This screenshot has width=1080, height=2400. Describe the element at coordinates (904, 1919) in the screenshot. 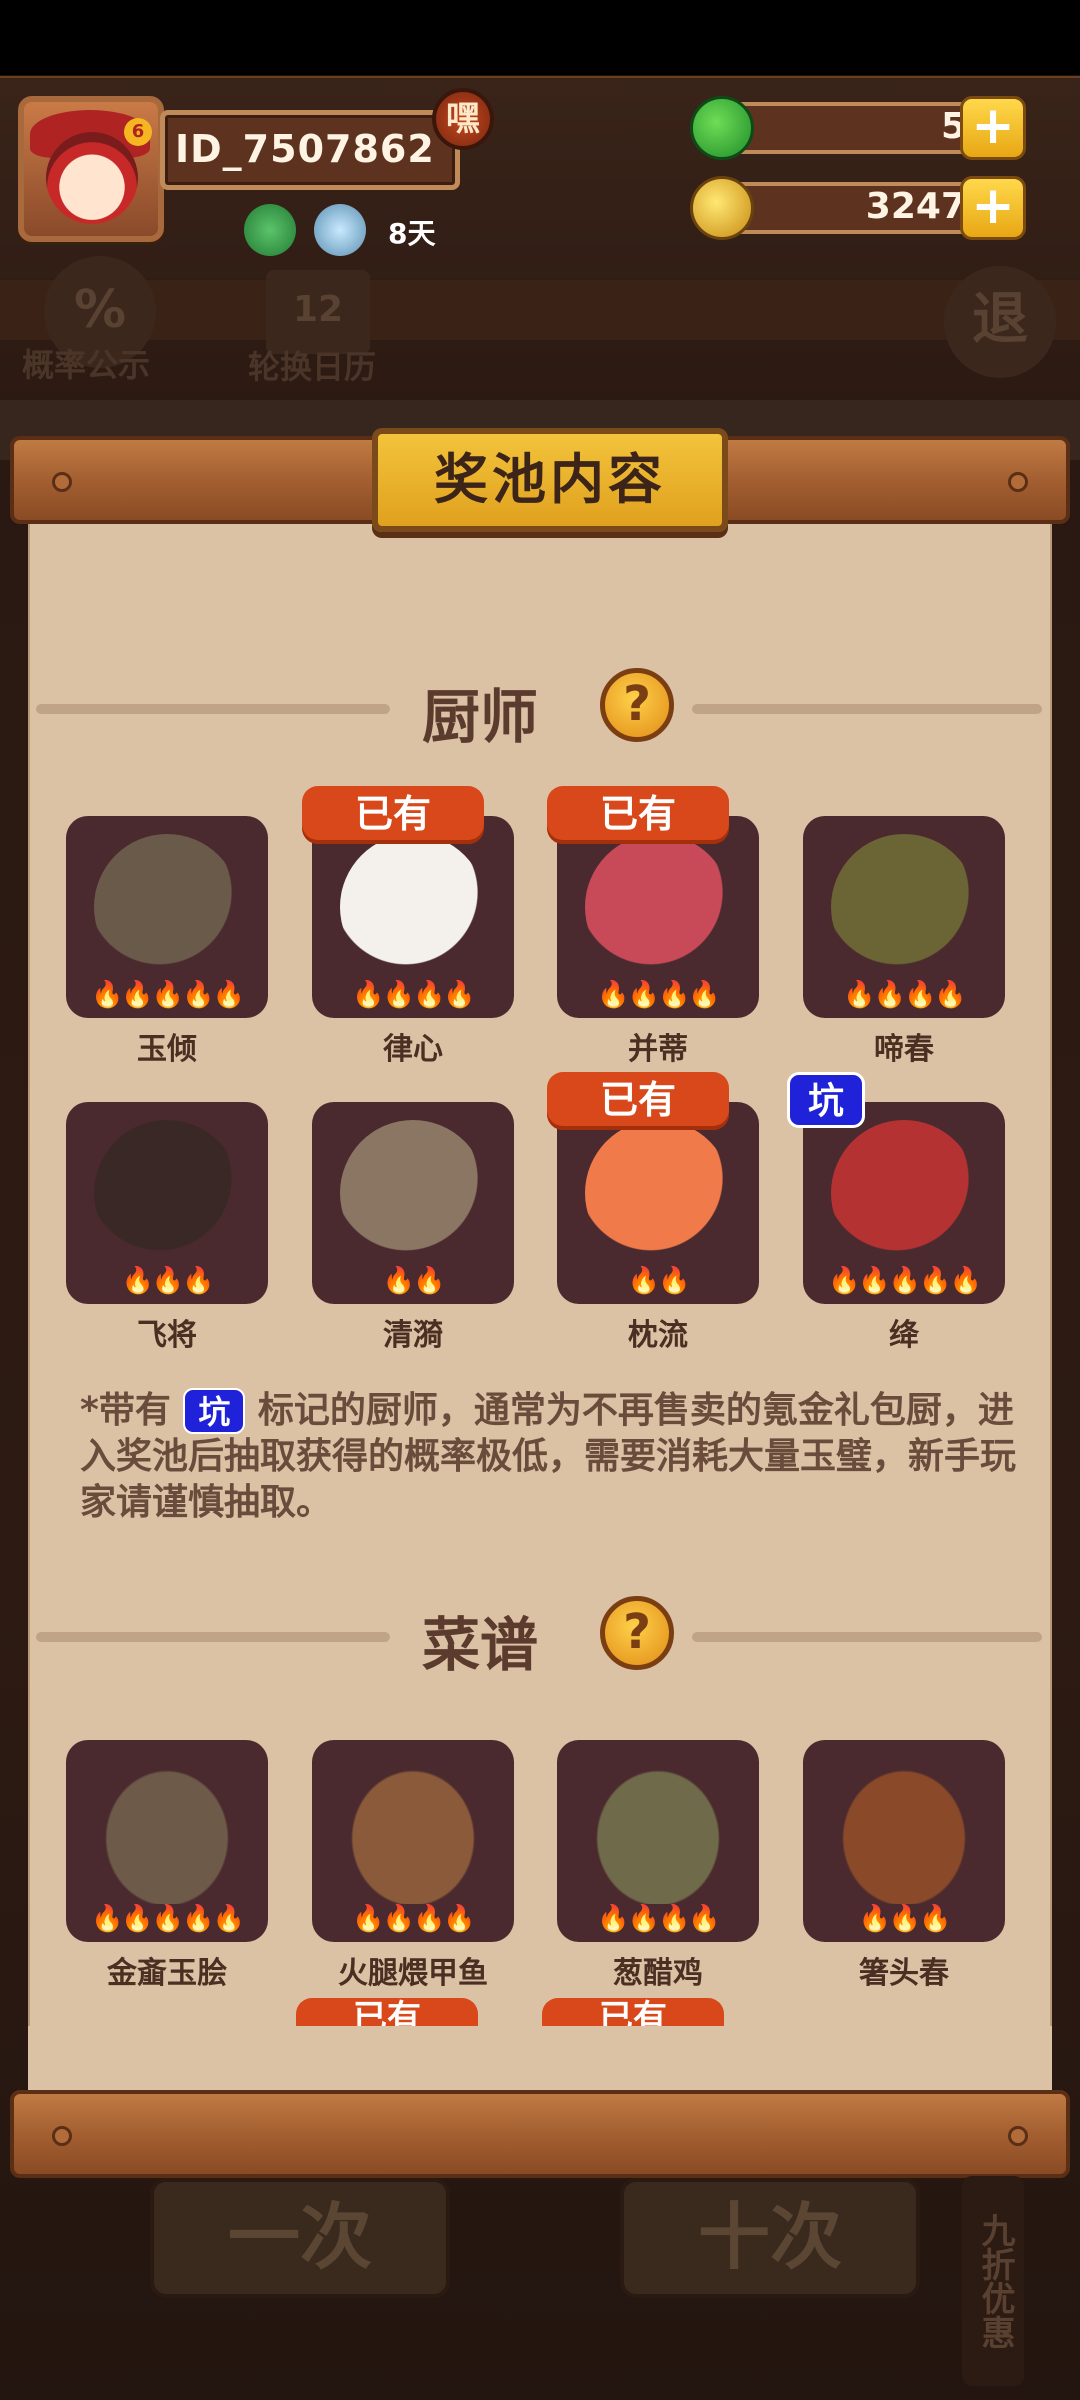

I see `recipe-rarity-flames: 🔥🔥🔥` at that location.